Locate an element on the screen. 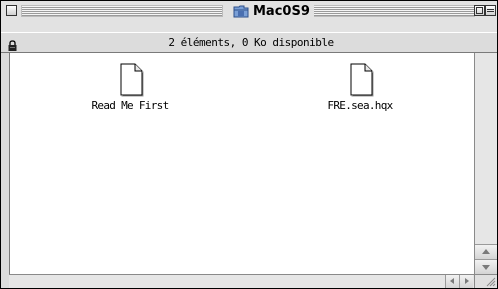 Image resolution: width=498 pixels, height=289 pixels. info-bar: 2 éléments, 0 Ko disponible is located at coordinates (249, 42).